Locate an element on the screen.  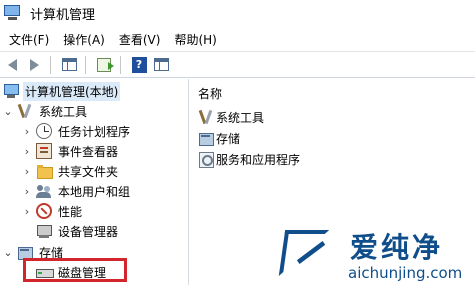
help-button: ? is located at coordinates (139, 65).